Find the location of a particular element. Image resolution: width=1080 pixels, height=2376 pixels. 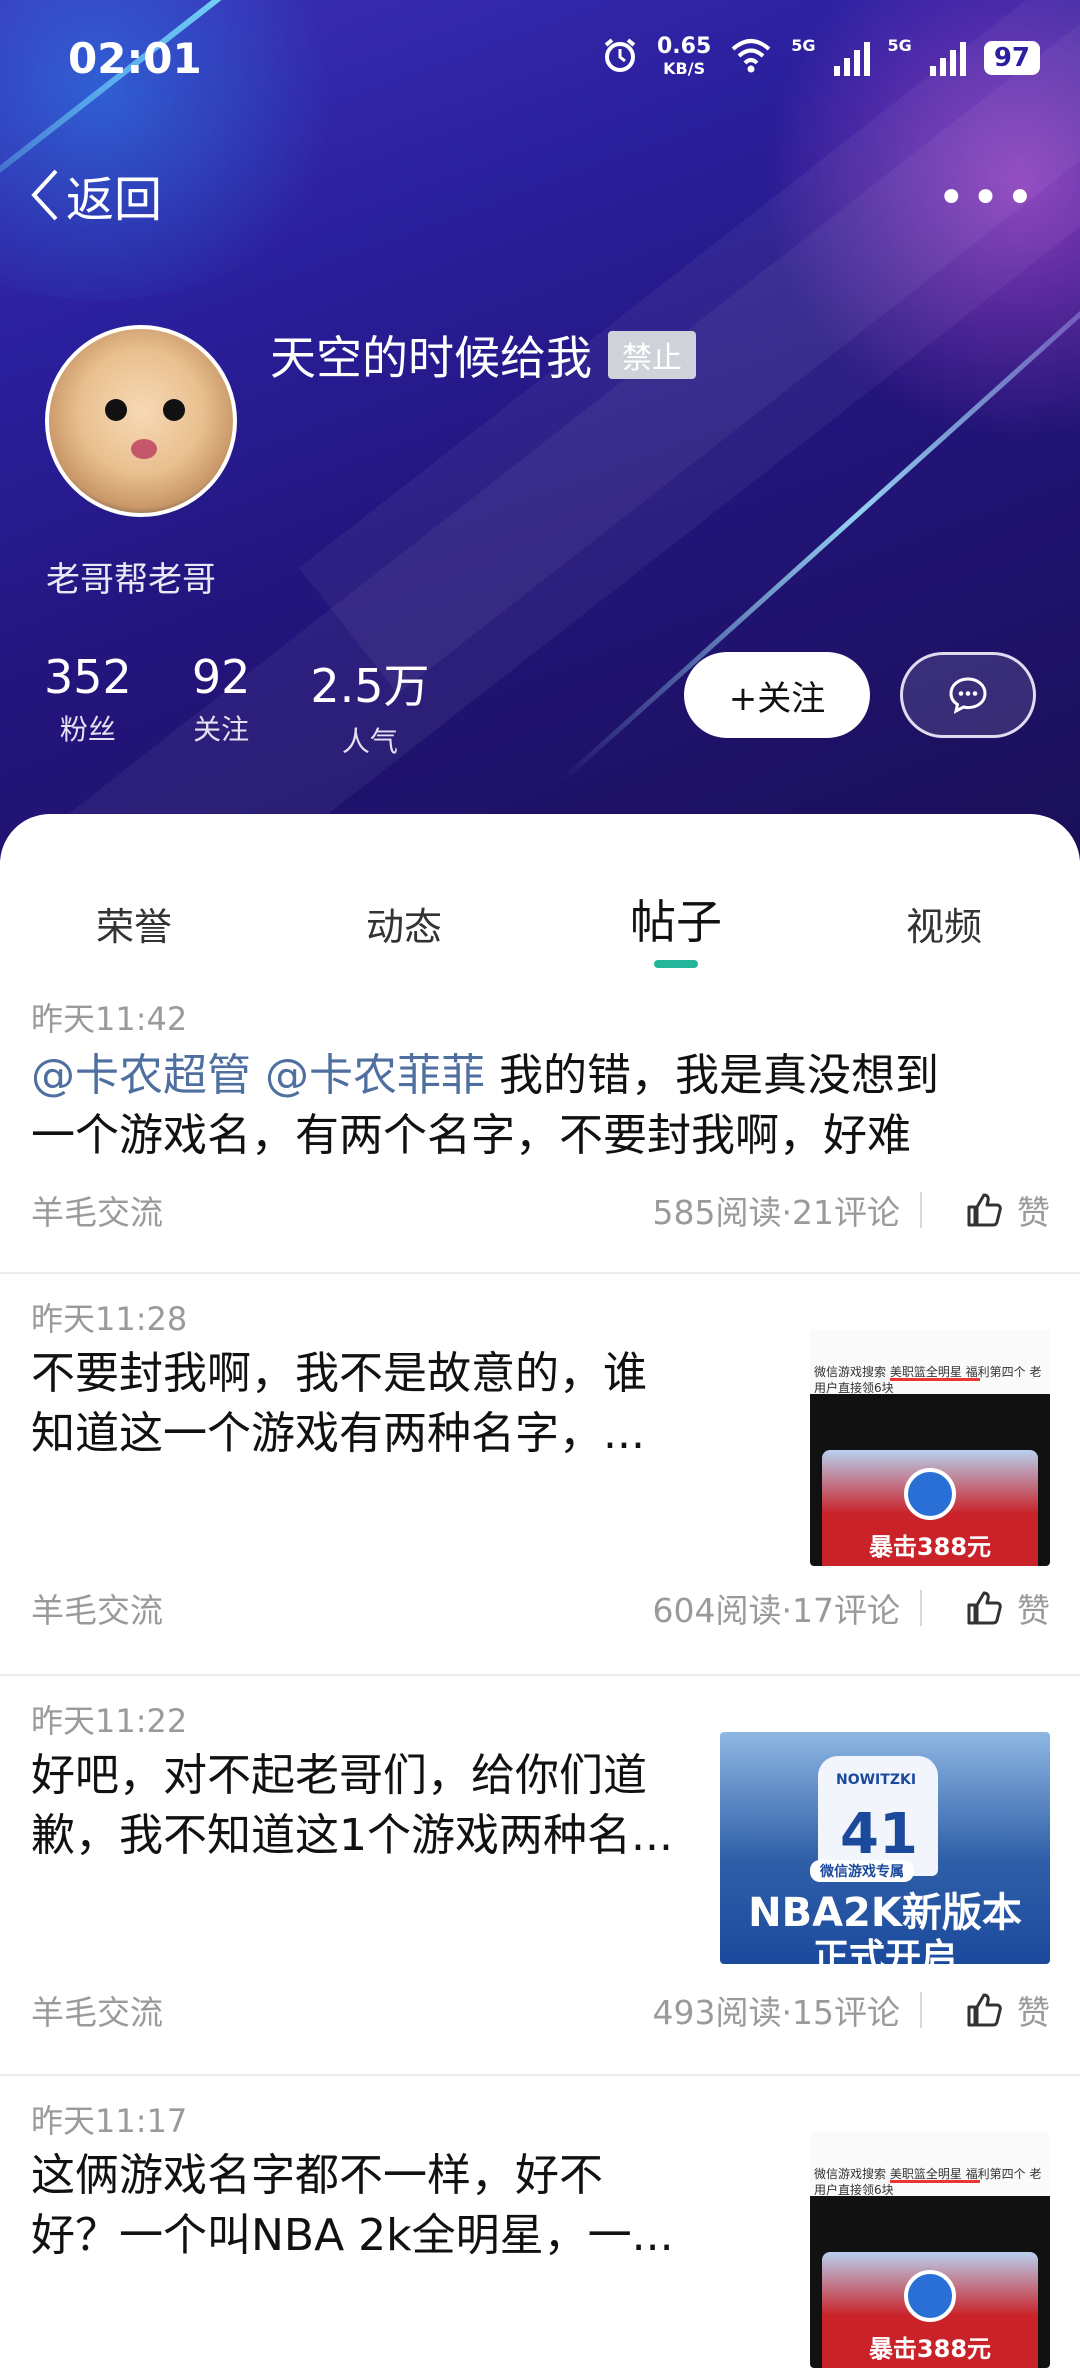

network-type-1: 5G is located at coordinates (803, 45).